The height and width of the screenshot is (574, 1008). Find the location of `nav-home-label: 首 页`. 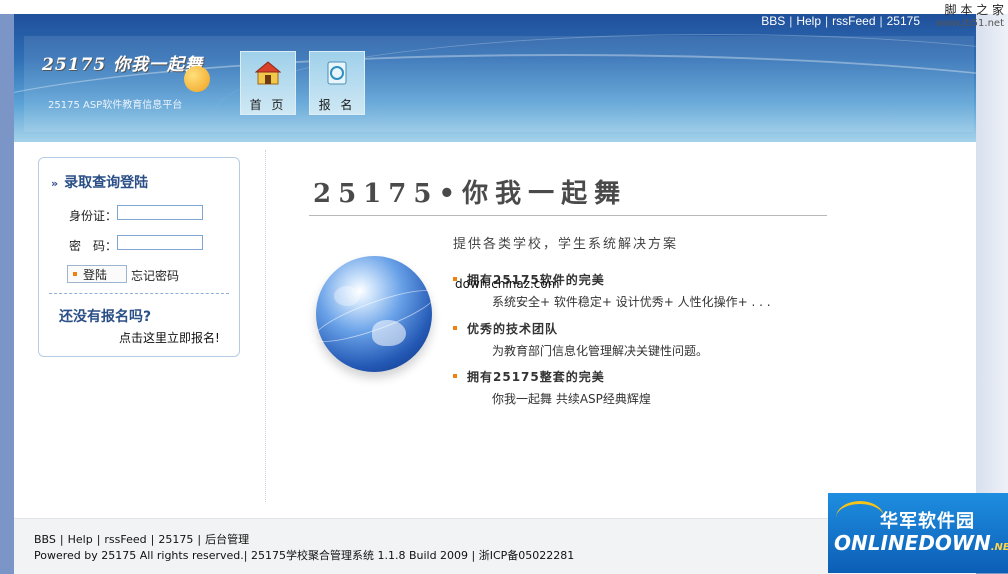

nav-home-label: 首 页 is located at coordinates (268, 105).